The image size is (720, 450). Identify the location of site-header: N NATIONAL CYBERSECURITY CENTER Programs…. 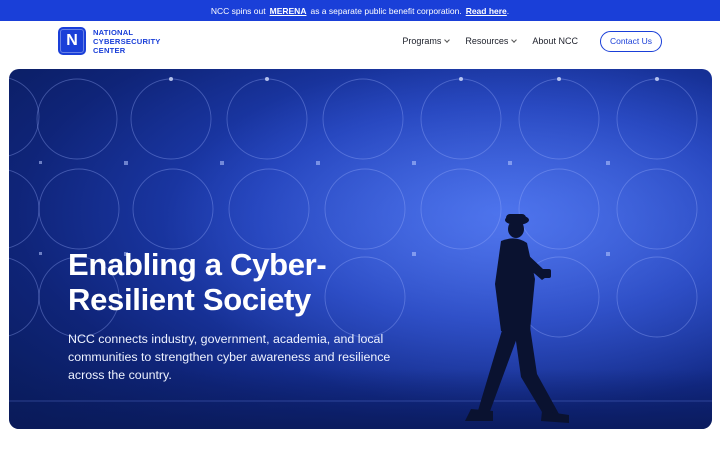
(360, 41).